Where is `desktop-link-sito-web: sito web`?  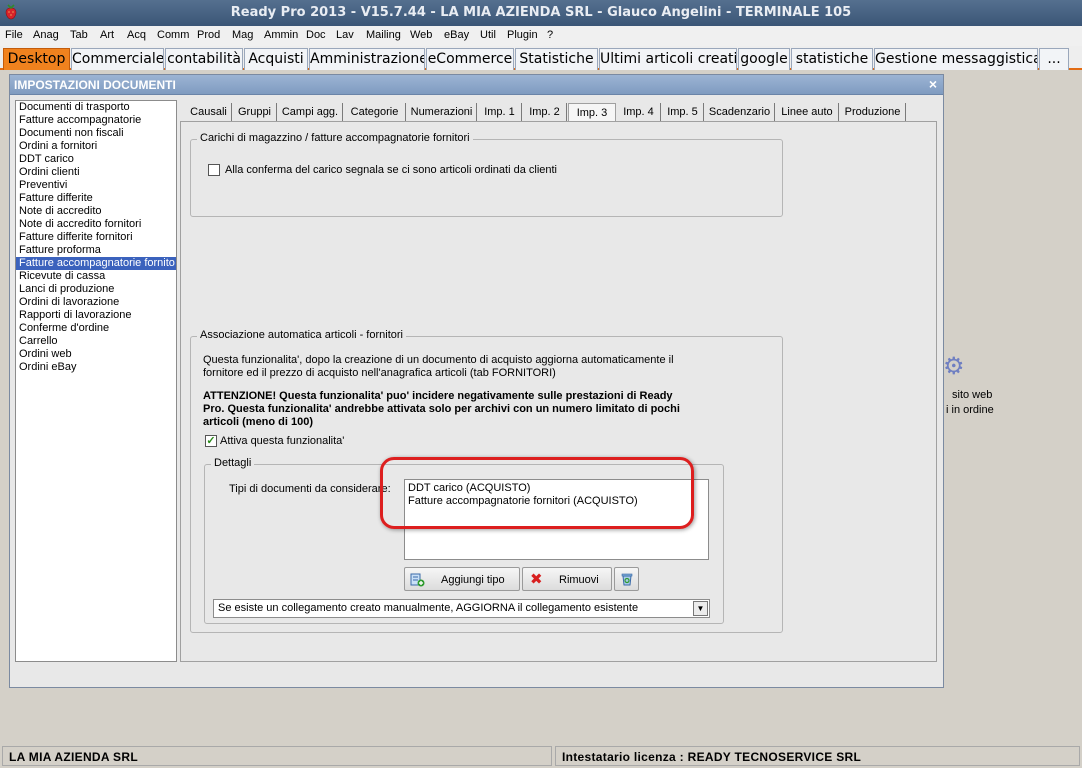 desktop-link-sito-web: sito web is located at coordinates (972, 395).